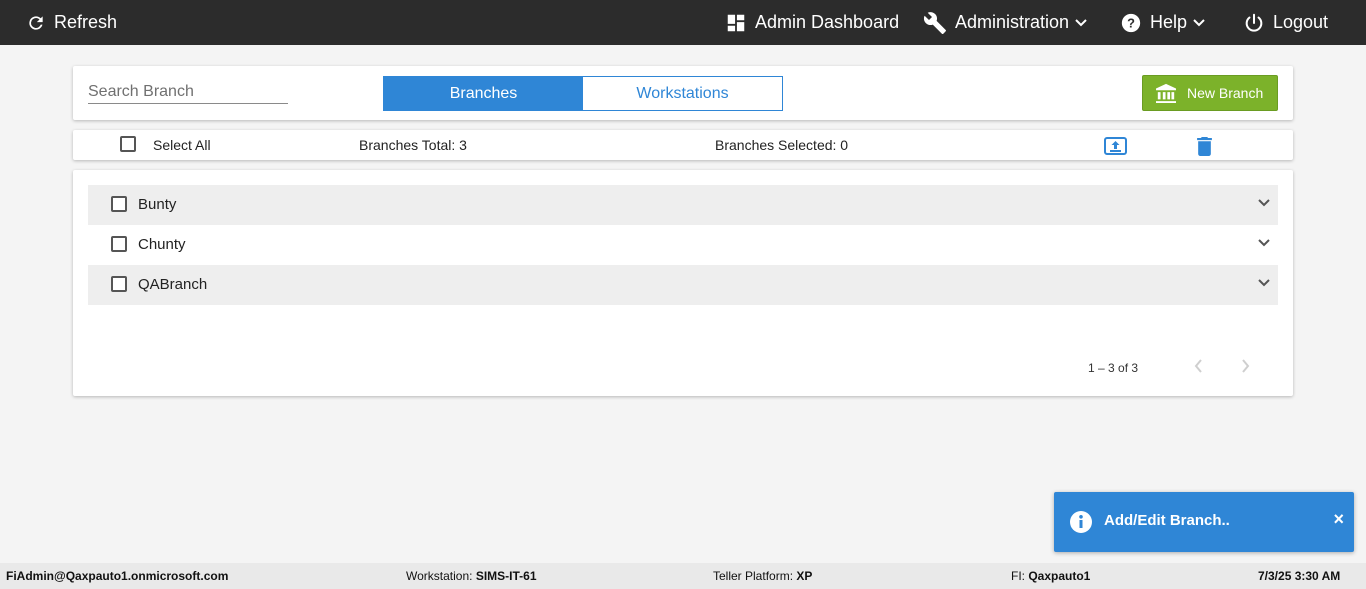  Describe the element at coordinates (162, 244) in the screenshot. I see `branch-name: Chunty` at that location.